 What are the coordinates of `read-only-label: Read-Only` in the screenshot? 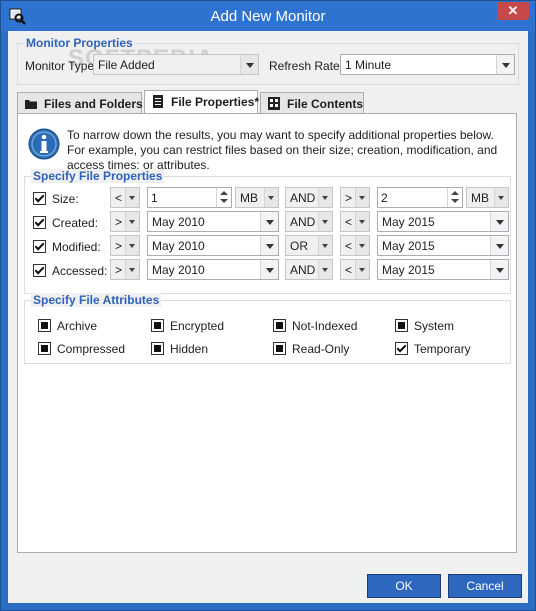 It's located at (321, 349).